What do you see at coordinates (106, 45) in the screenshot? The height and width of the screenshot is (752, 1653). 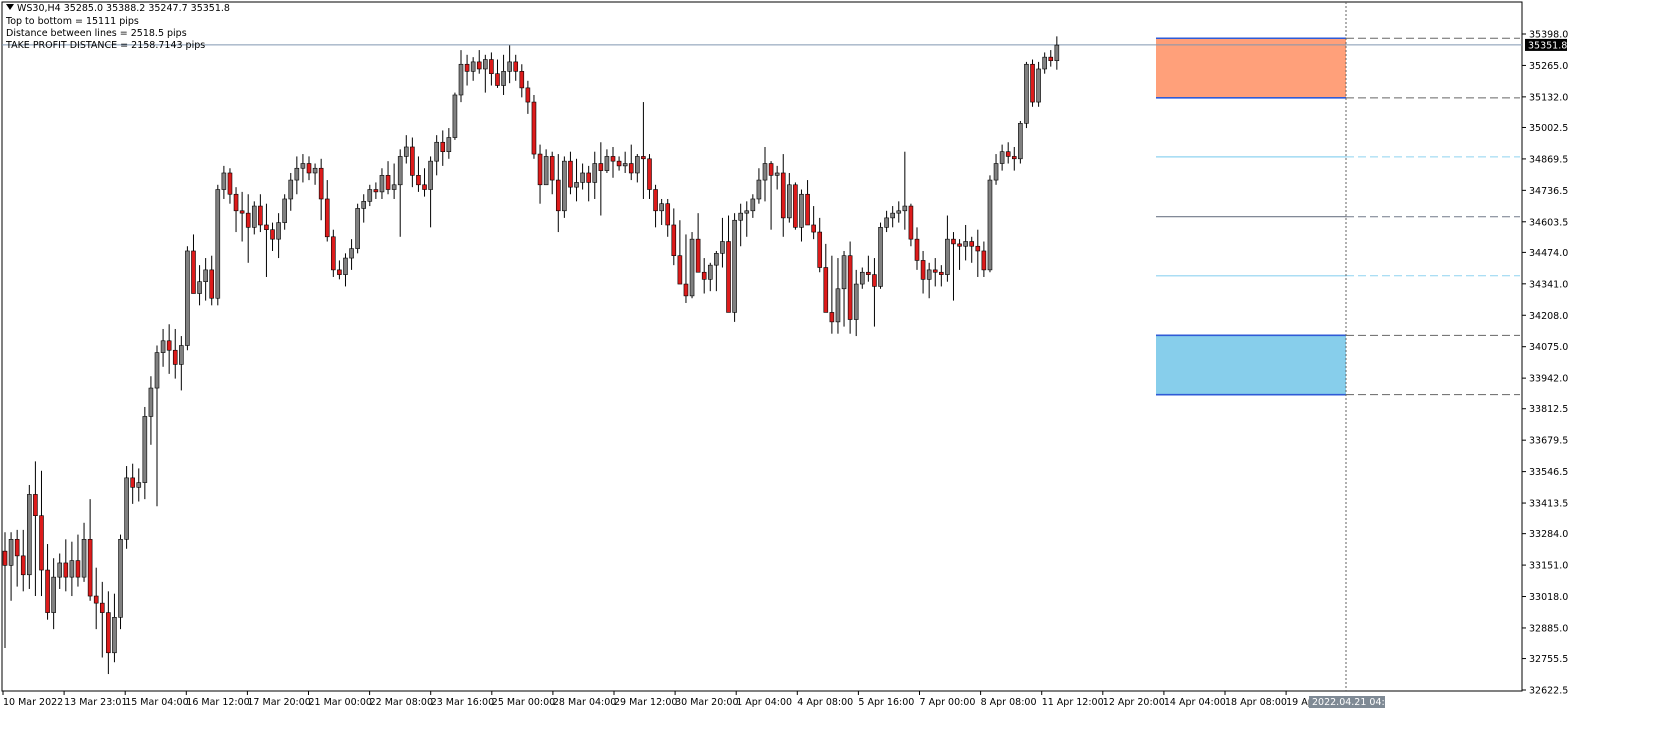 I see `info-take-profit-distance: TAKE PROFIT DISTANCE = 2158.7143 pips` at bounding box center [106, 45].